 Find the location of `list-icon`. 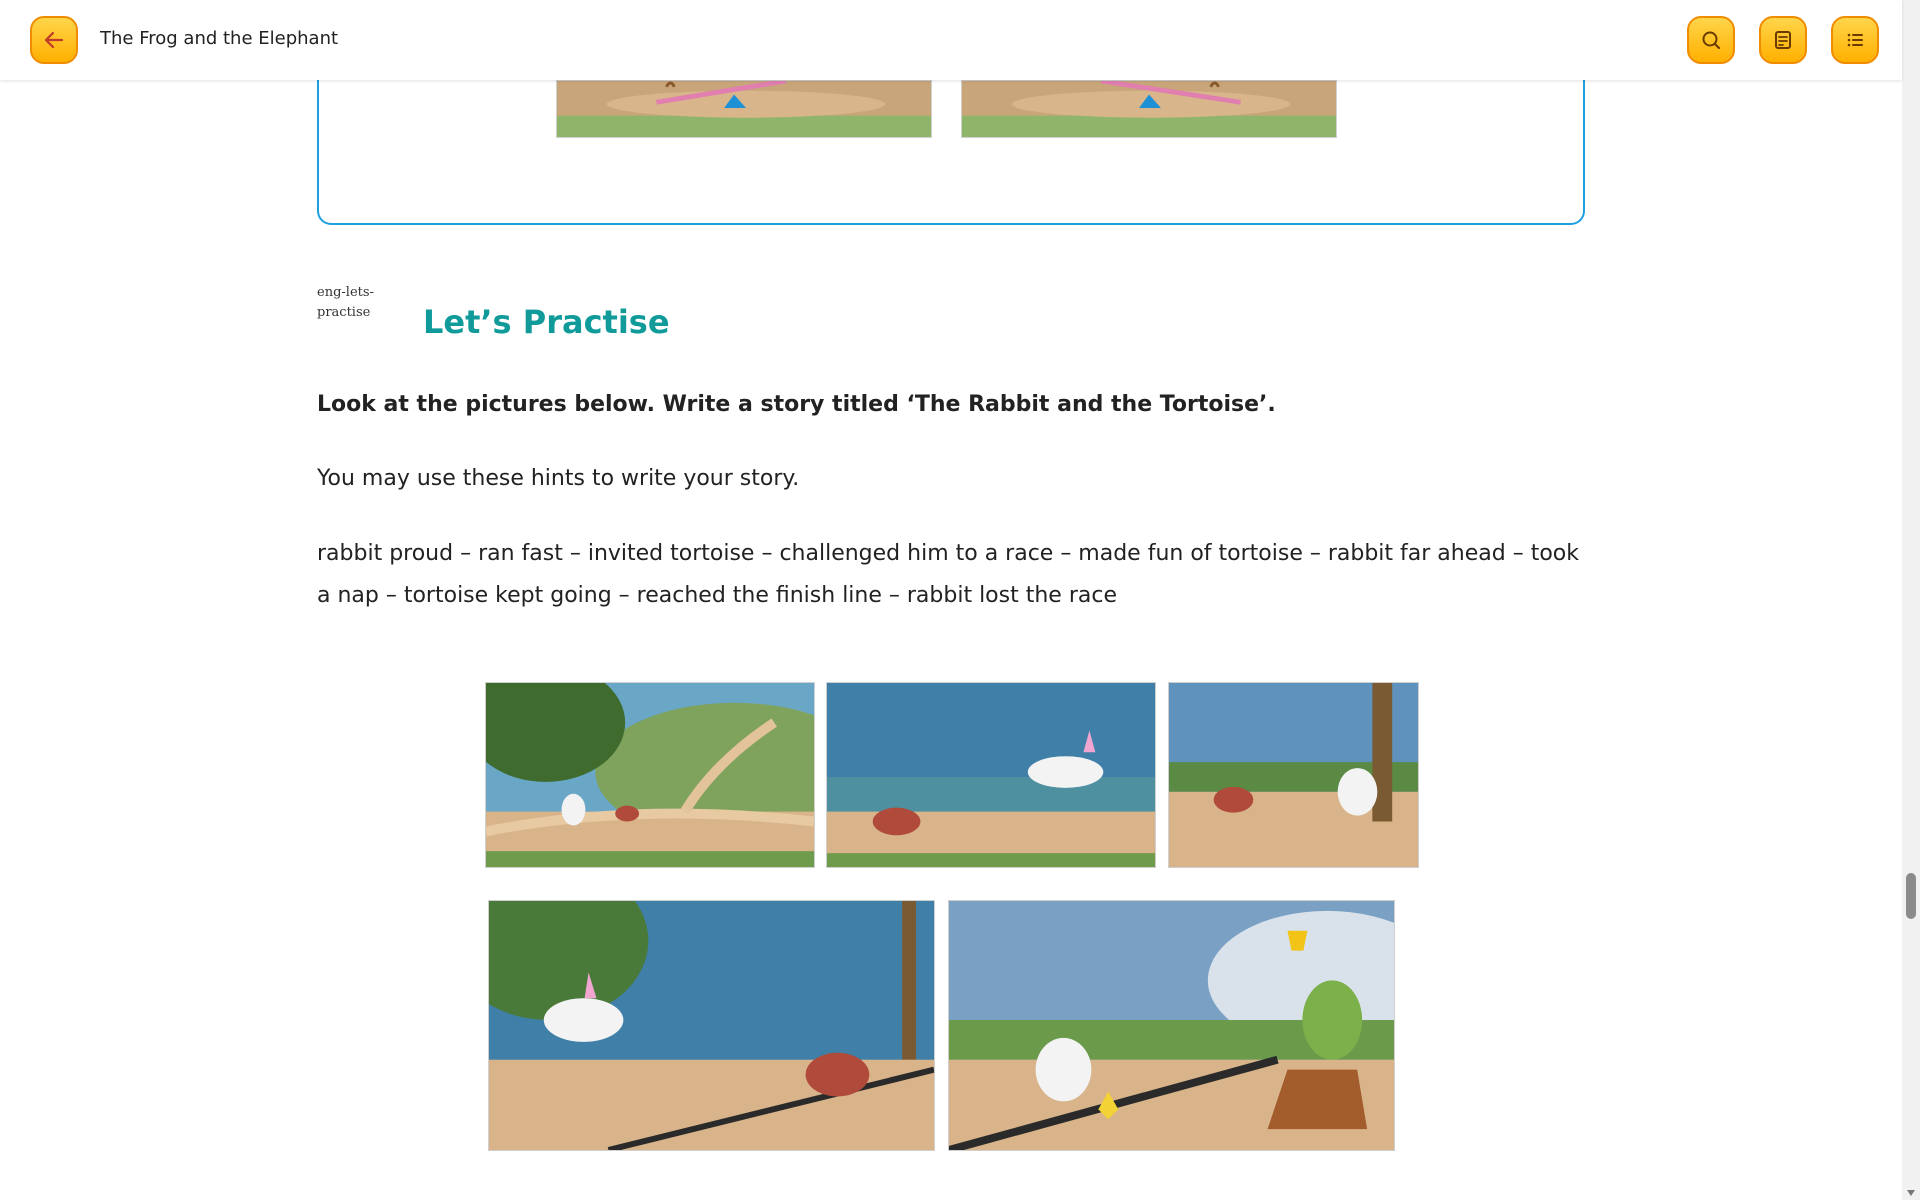

list-icon is located at coordinates (1855, 40).